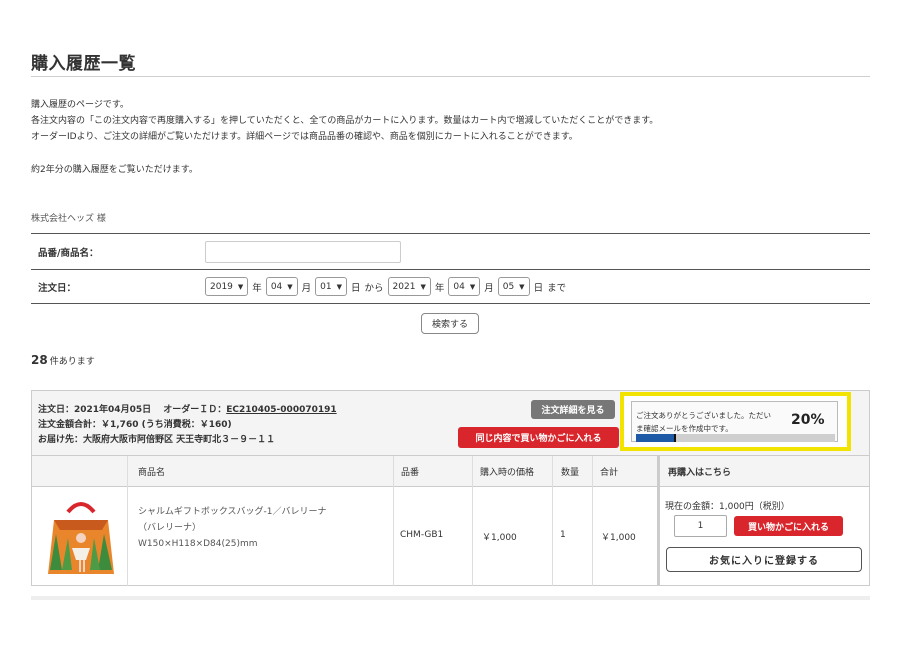  Describe the element at coordinates (703, 422) in the screenshot. I see `toast-message: ご注文ありがとうございました。ただいま確認メールを作成中です。` at that location.